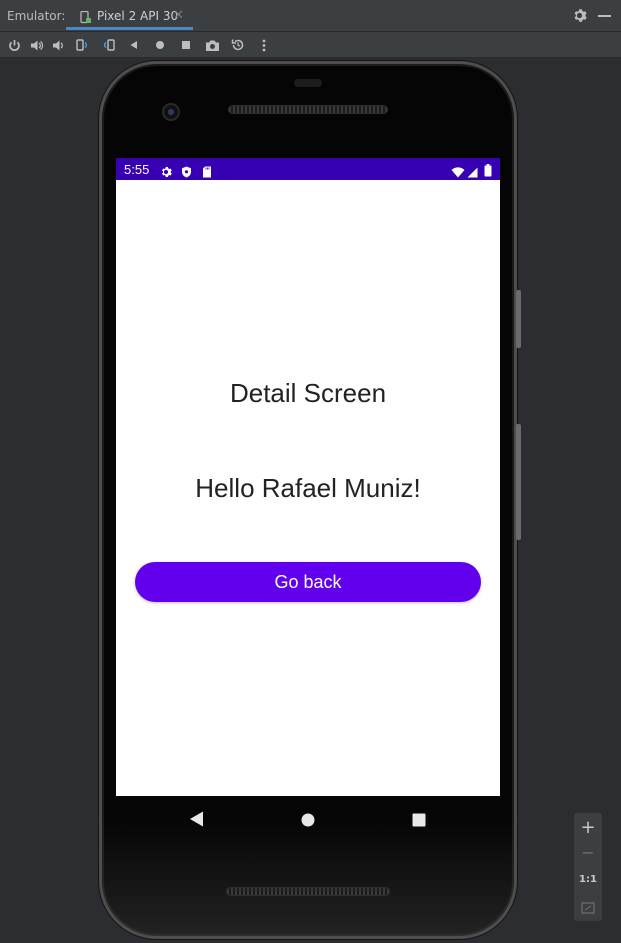 Image resolution: width=621 pixels, height=943 pixels. Describe the element at coordinates (308, 393) in the screenshot. I see `page-title: Detail Screen` at that location.